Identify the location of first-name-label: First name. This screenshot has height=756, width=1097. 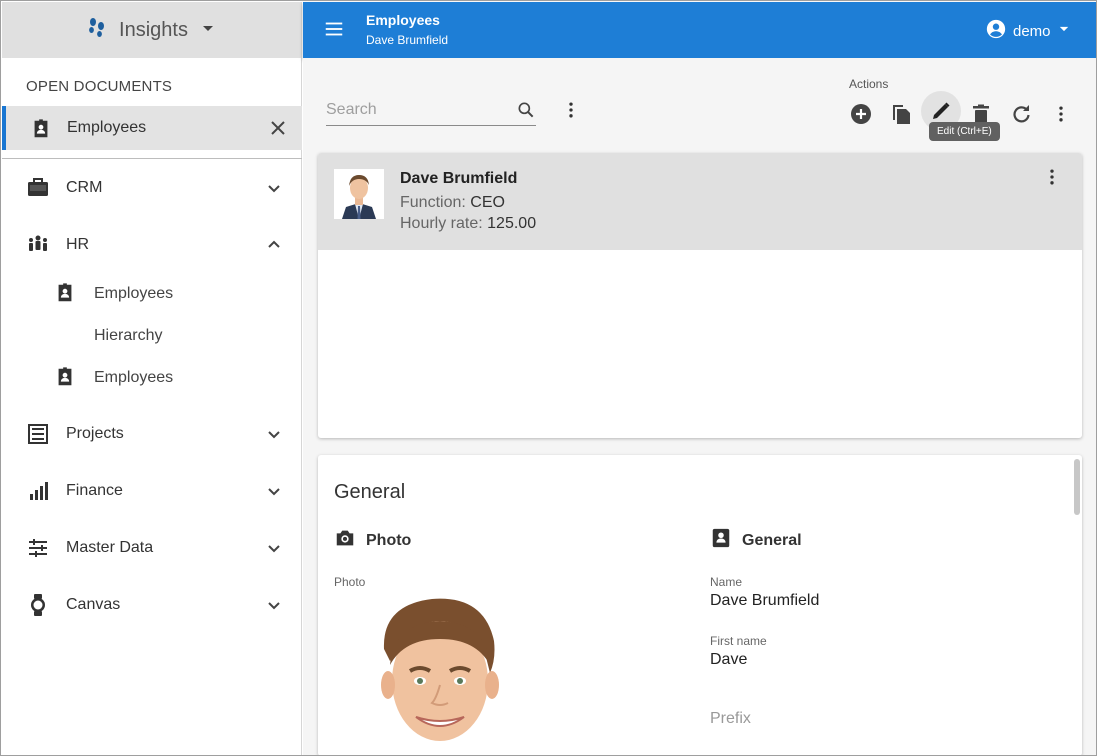
(738, 641).